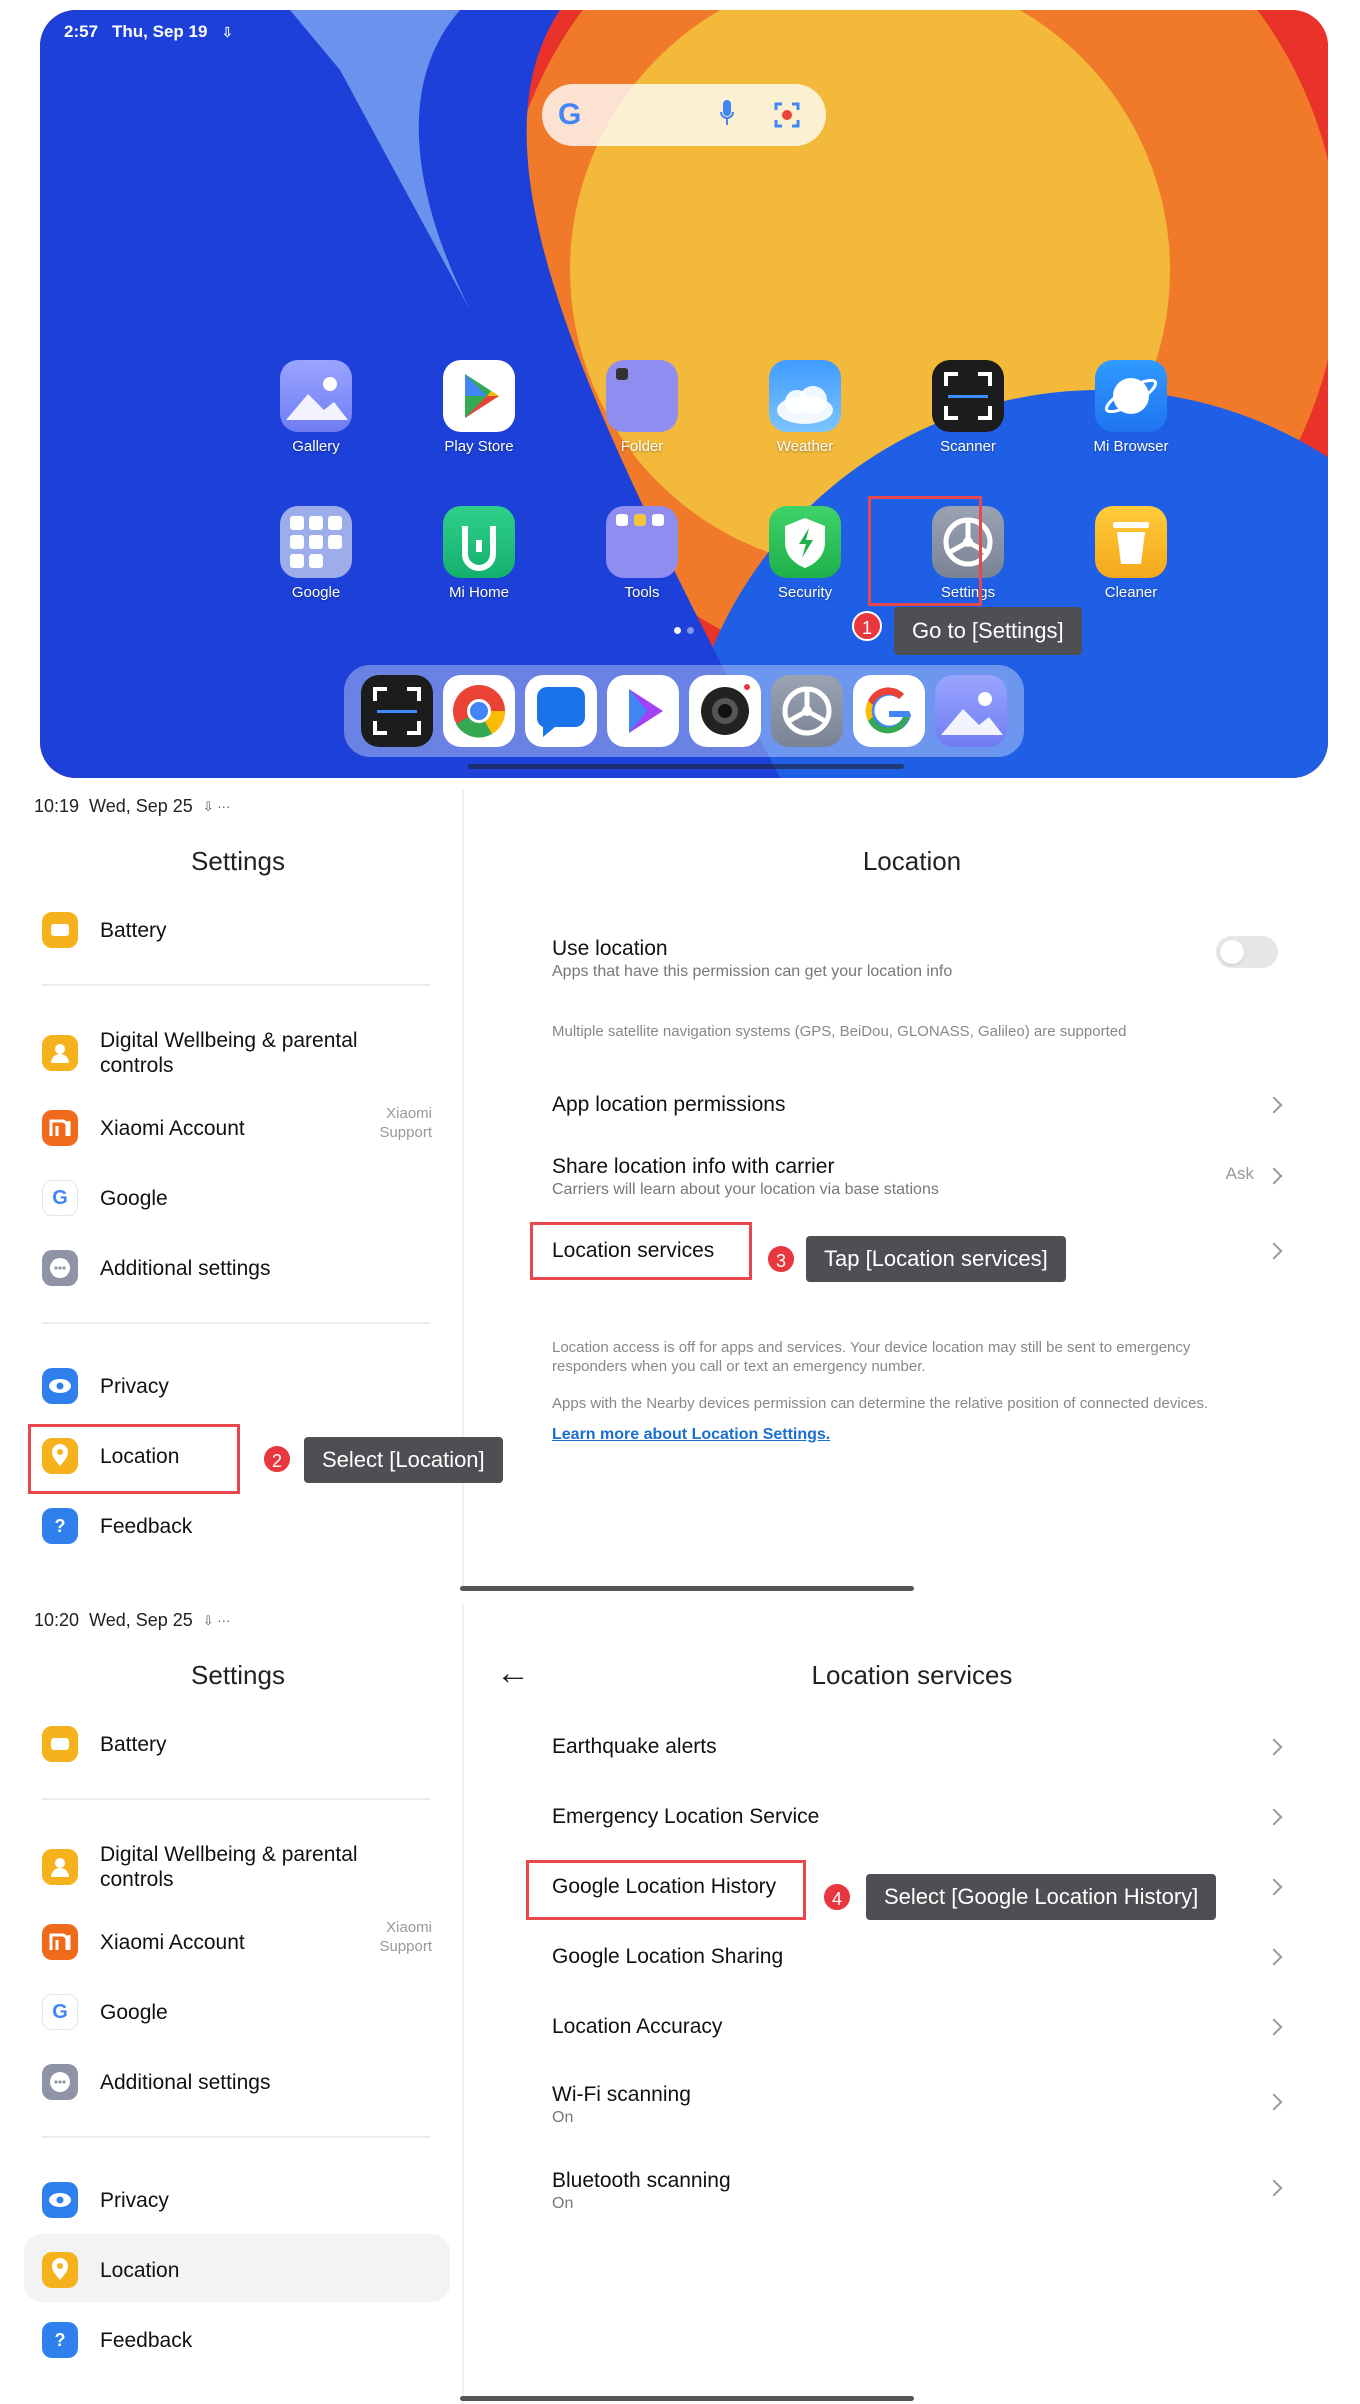 The width and height of the screenshot is (1360, 2404). What do you see at coordinates (81, 31) in the screenshot?
I see `status-time: 2:57` at bounding box center [81, 31].